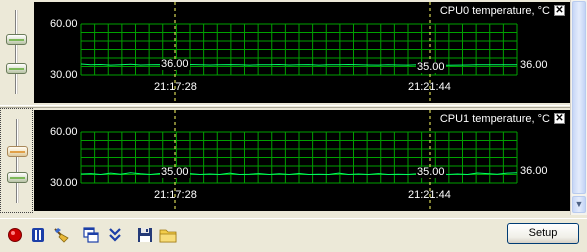  What do you see at coordinates (15, 235) in the screenshot?
I see `record-icon` at bounding box center [15, 235].